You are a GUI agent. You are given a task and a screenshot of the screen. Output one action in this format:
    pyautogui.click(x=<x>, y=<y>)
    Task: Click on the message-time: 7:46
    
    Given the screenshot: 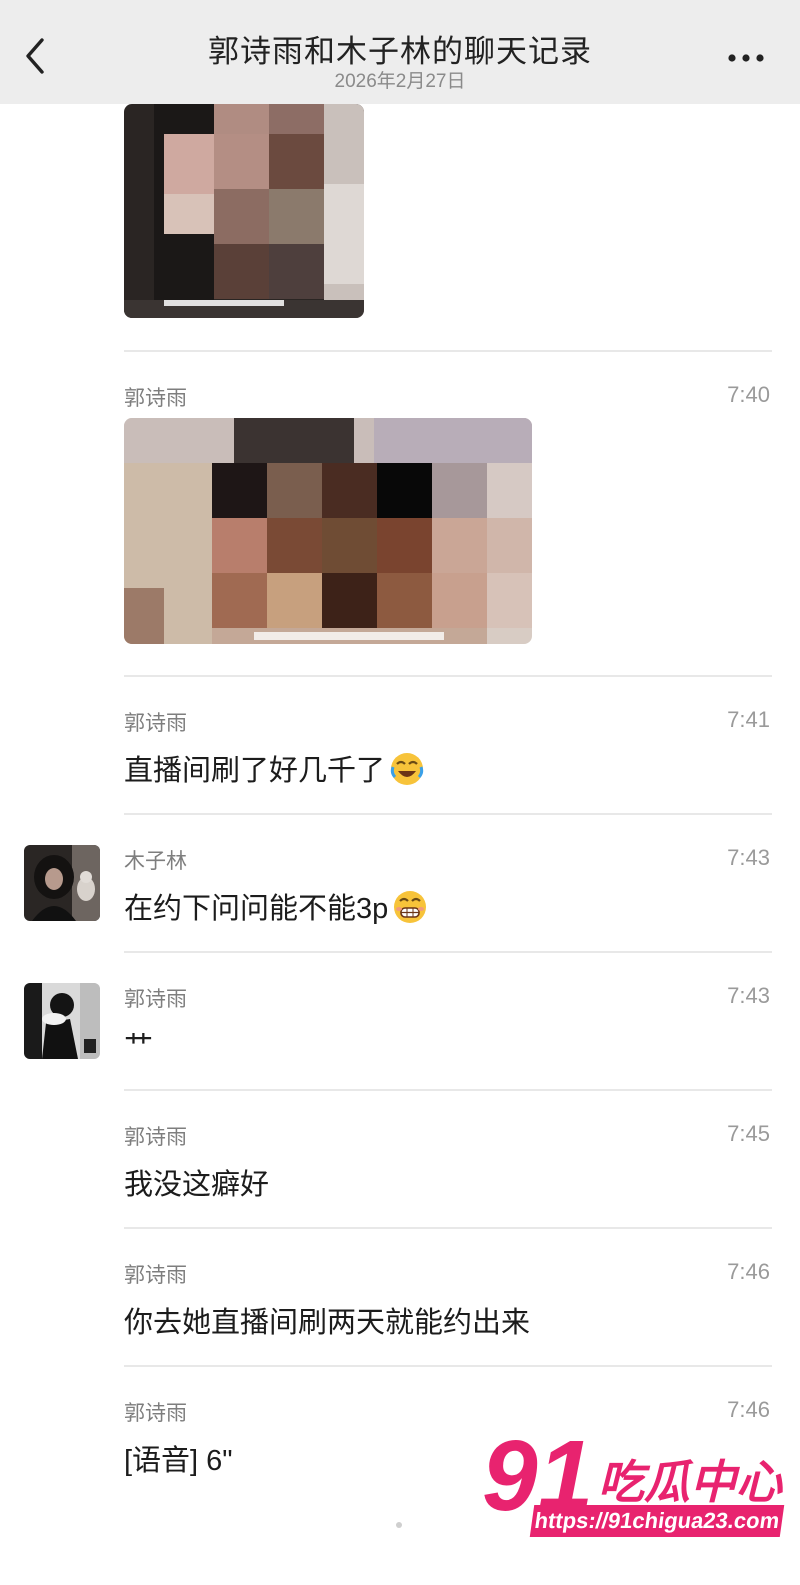 What is the action you would take?
    pyautogui.click(x=748, y=1271)
    